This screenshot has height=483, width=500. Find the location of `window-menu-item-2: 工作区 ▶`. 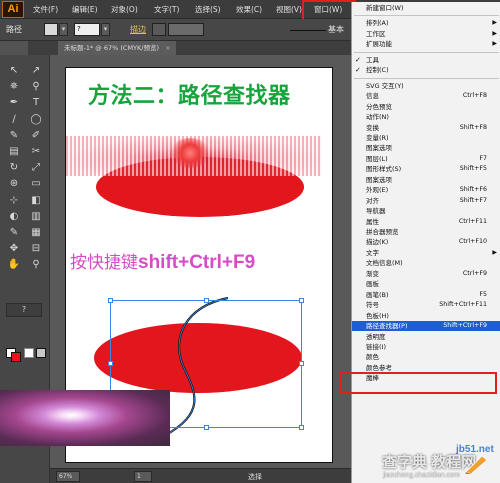

window-menu-item-2: 工作区 ▶ is located at coordinates (426, 34).